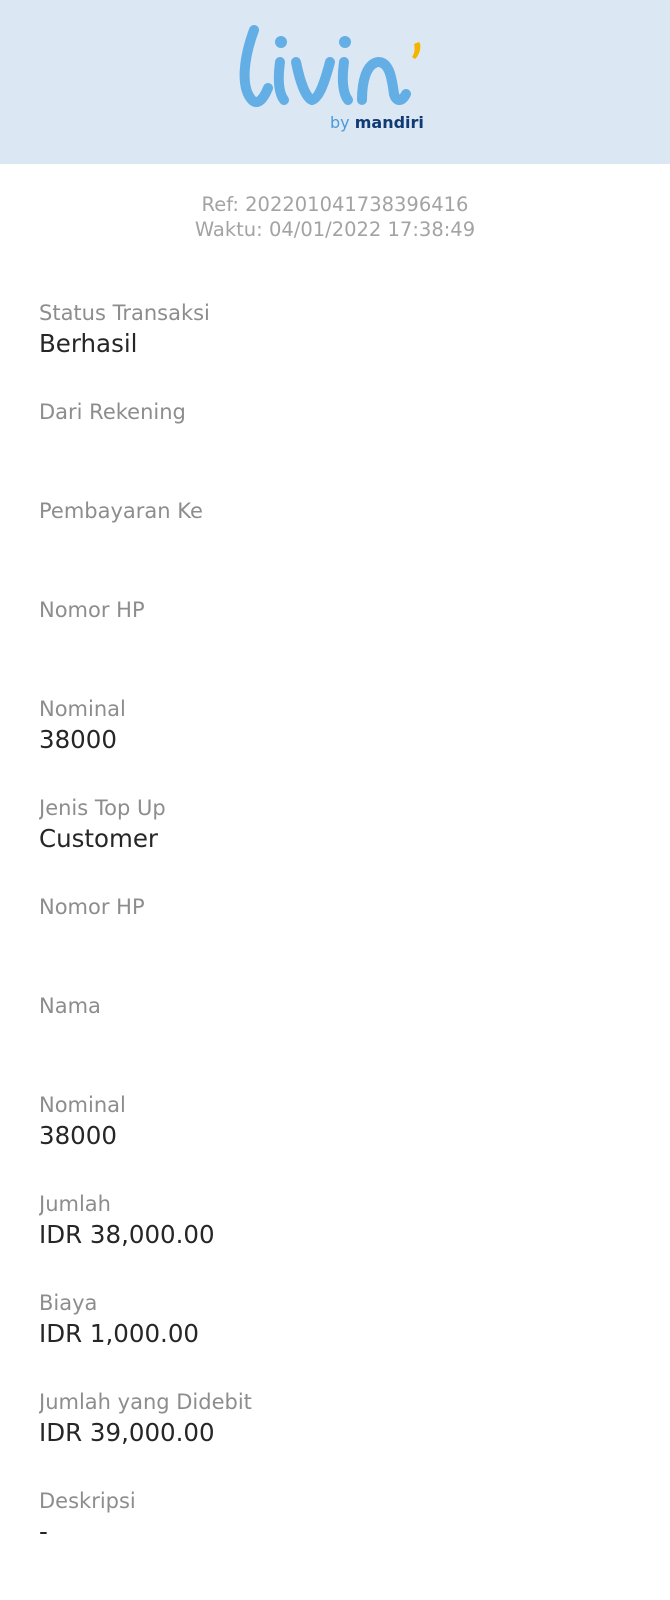 The width and height of the screenshot is (670, 1600). What do you see at coordinates (70, 1006) in the screenshot?
I see `detail-label: Nama` at bounding box center [70, 1006].